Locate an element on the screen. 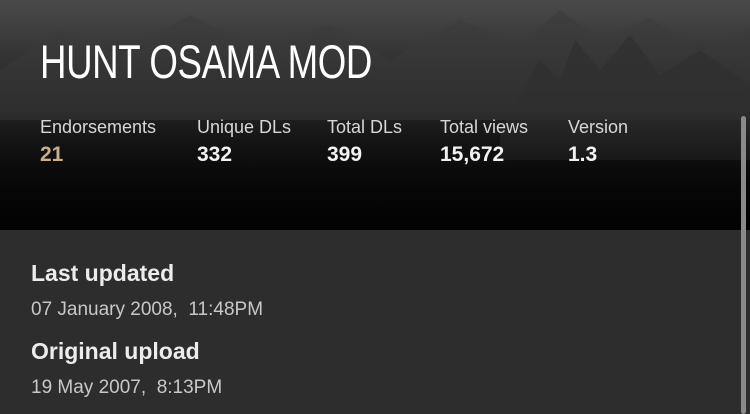 The width and height of the screenshot is (750, 414). stat-value: 1.3 is located at coordinates (583, 154).